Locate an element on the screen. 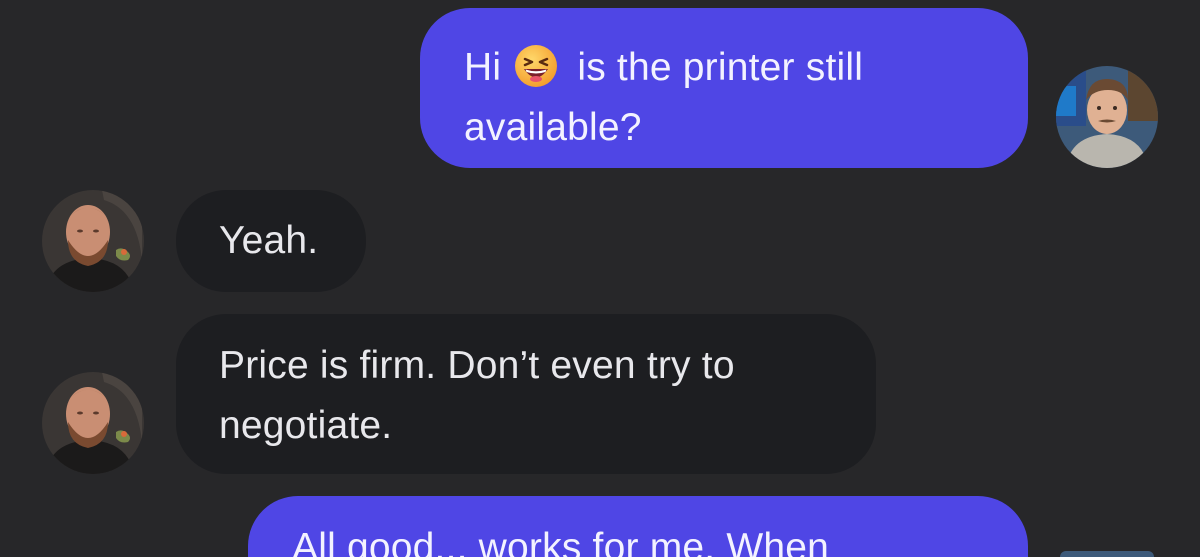 This screenshot has width=1200, height=557. outgoing-message-bubble: Hi is the printer still available? is located at coordinates (724, 88).